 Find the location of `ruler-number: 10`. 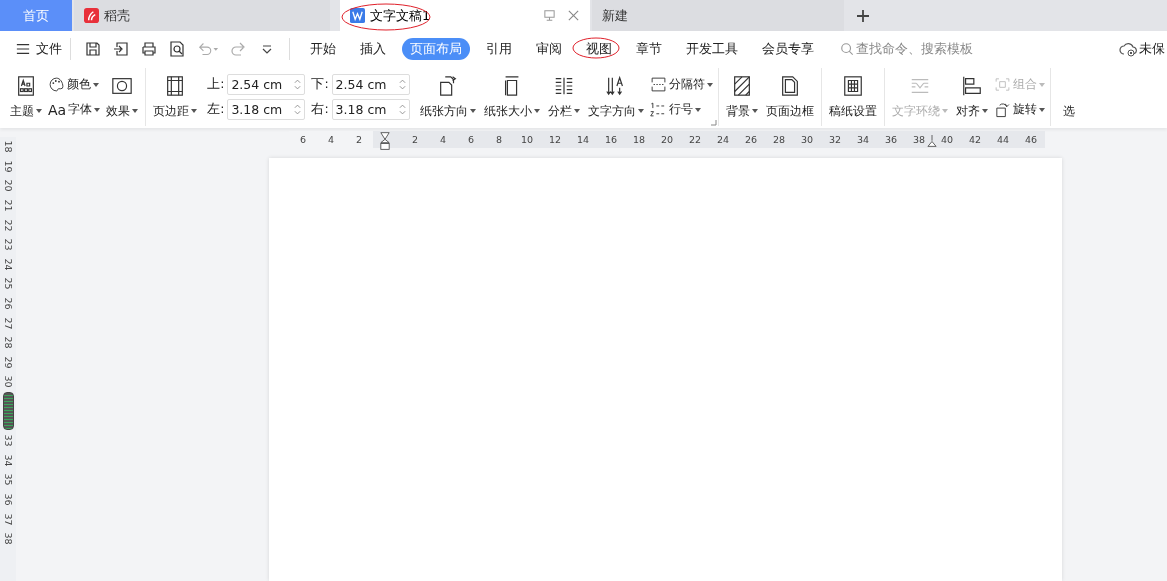

ruler-number: 10 is located at coordinates (527, 140).